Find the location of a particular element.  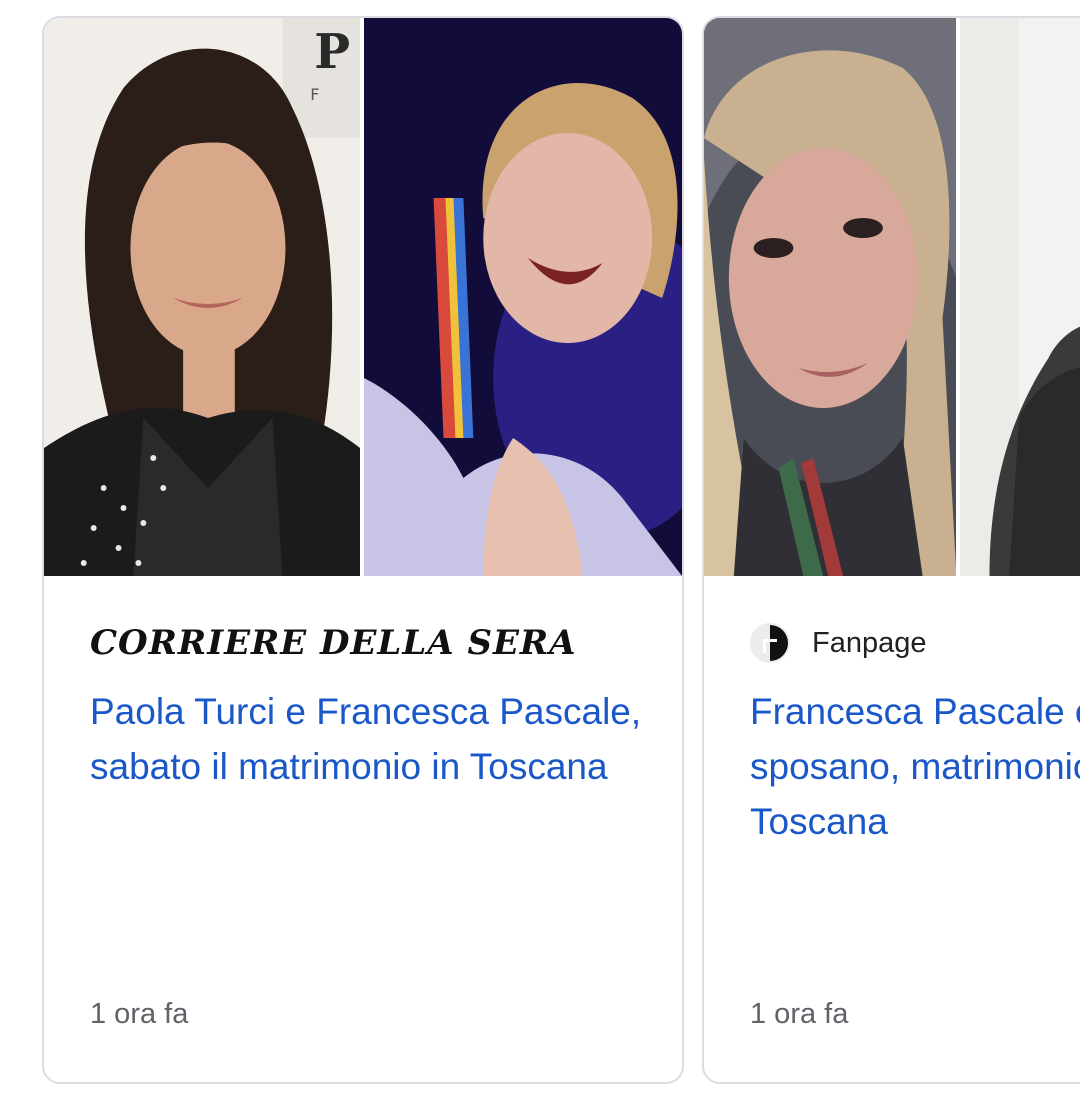

photo-second-person is located at coordinates (1018, 297).